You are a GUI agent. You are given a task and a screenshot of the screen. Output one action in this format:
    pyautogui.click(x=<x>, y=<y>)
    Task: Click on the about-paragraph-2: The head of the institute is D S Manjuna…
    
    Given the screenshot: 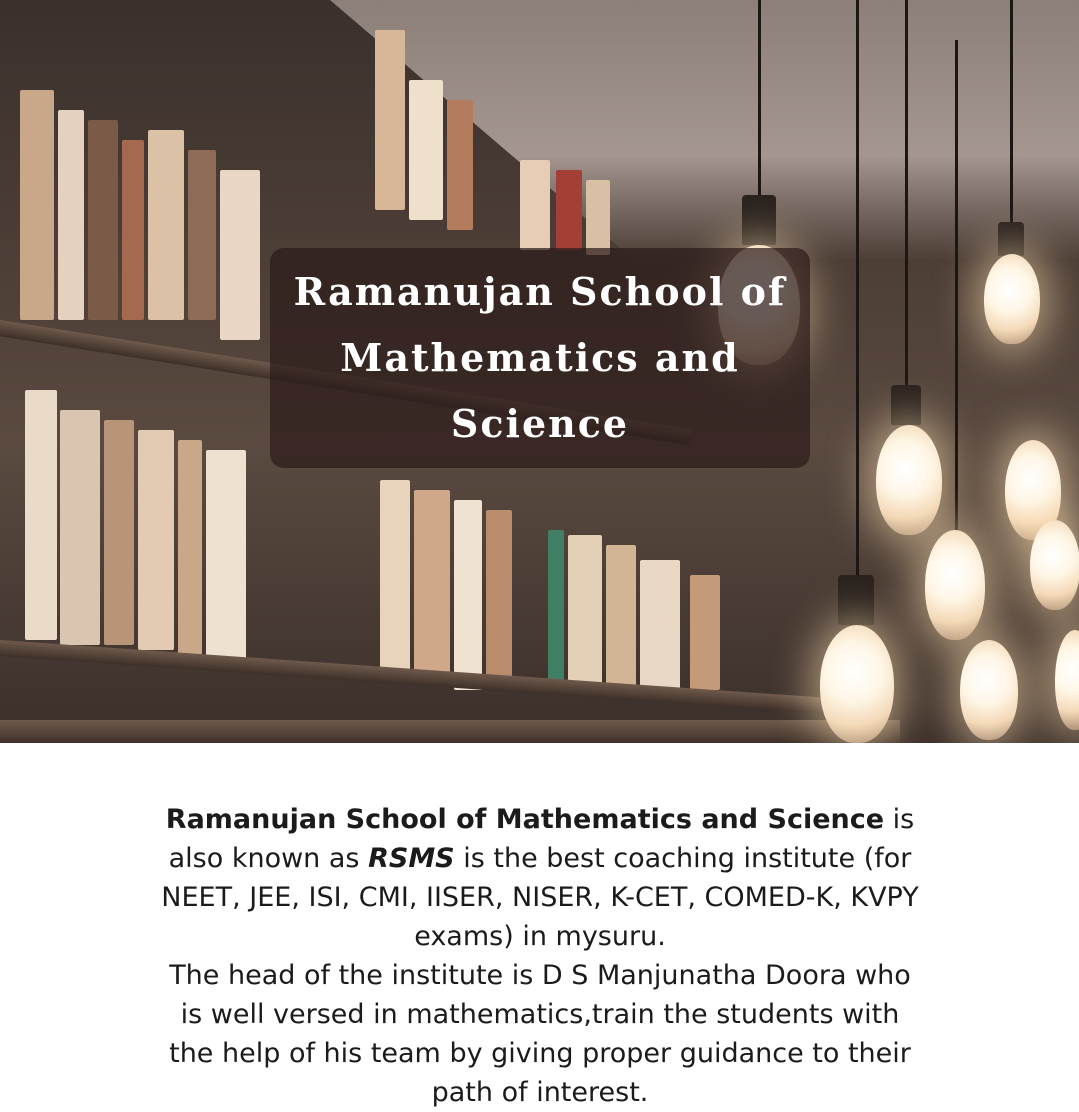 What is the action you would take?
    pyautogui.click(x=540, y=1034)
    